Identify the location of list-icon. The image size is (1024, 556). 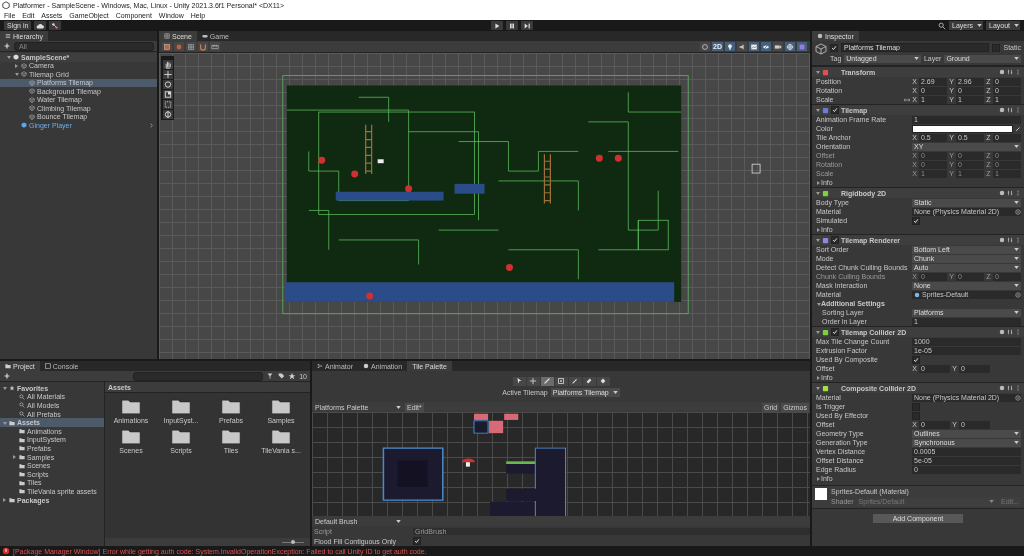
(8, 36).